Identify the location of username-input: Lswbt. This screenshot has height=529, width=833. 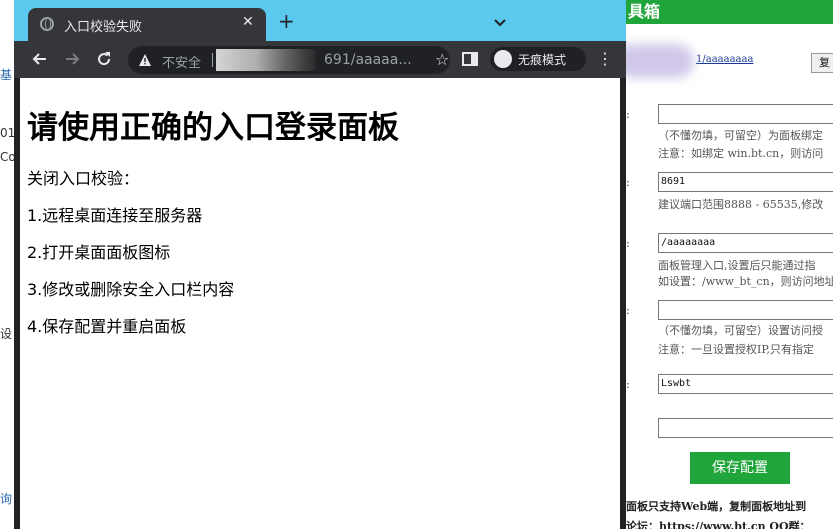
(745, 384).